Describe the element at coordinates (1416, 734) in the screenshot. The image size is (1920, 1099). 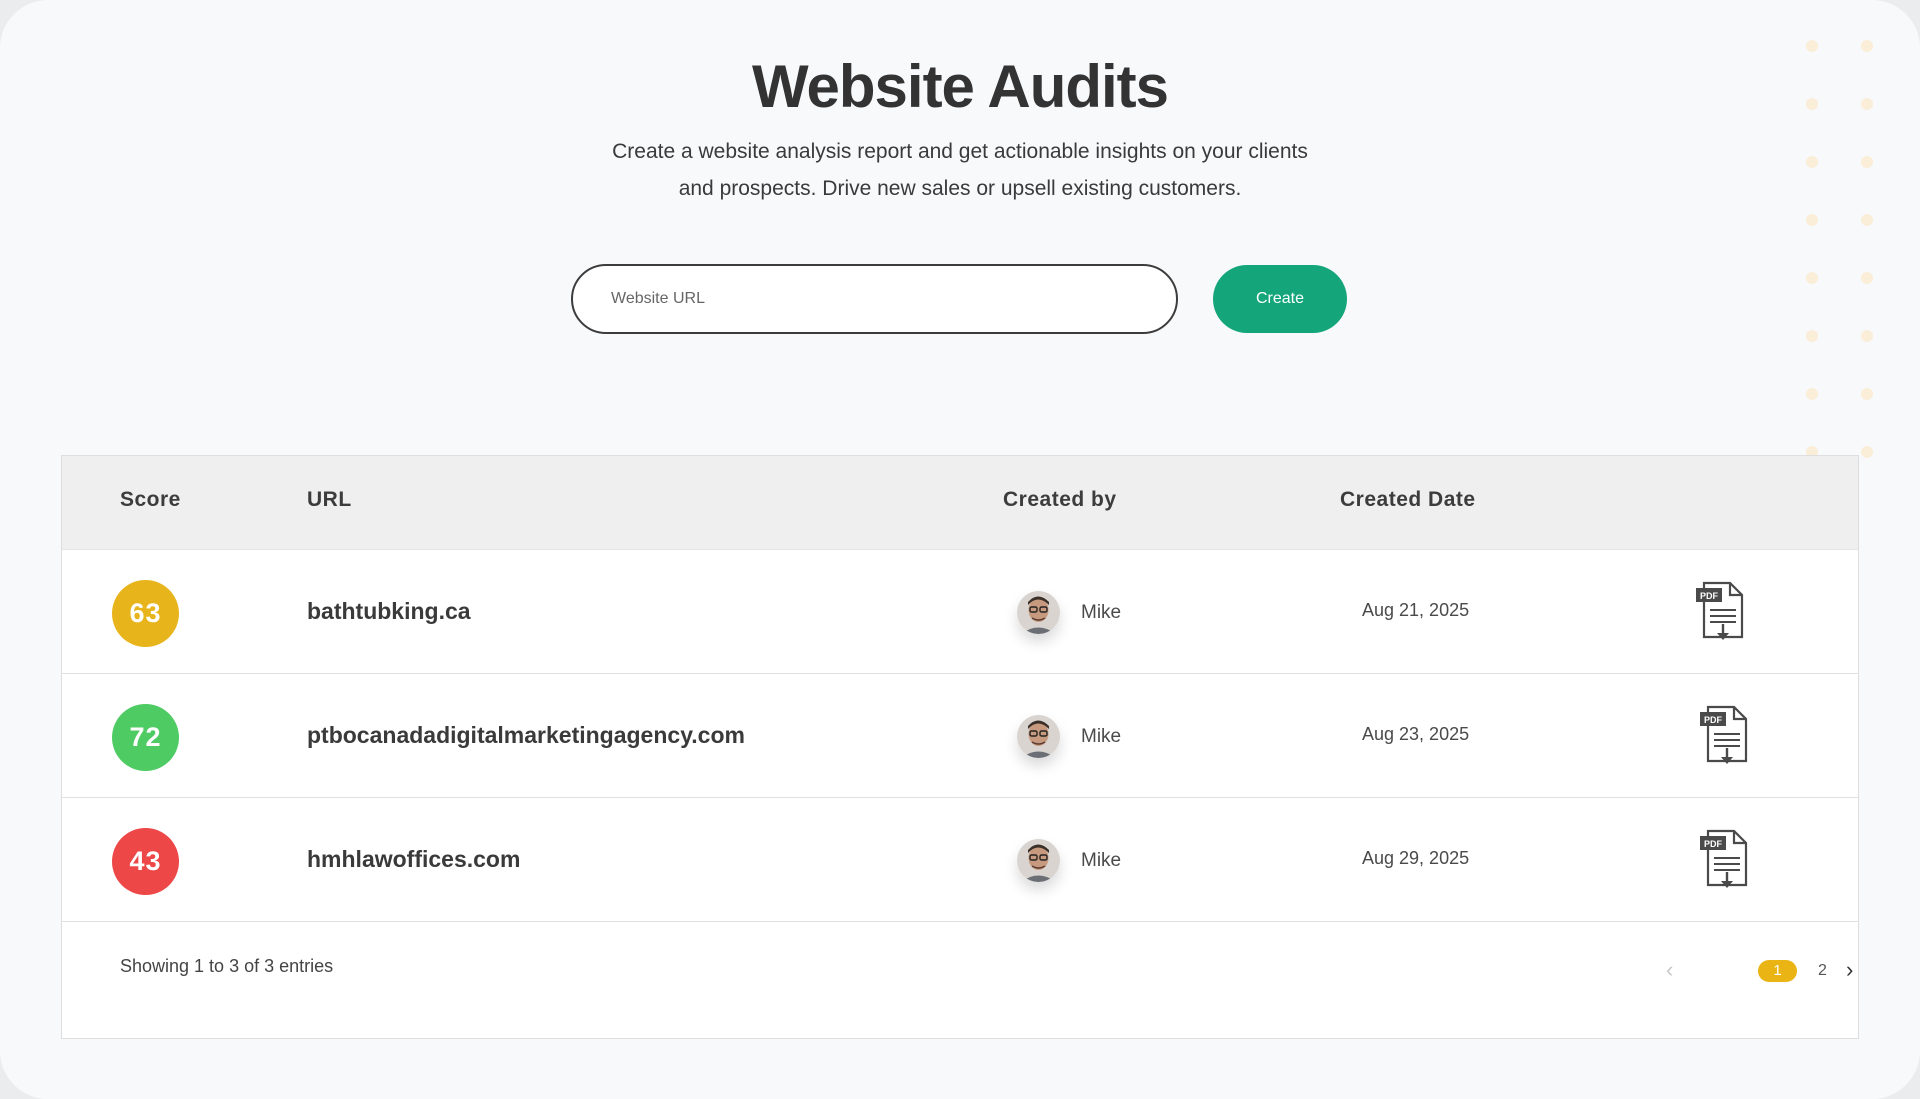
I see `created-date: Aug 23, 2025` at that location.